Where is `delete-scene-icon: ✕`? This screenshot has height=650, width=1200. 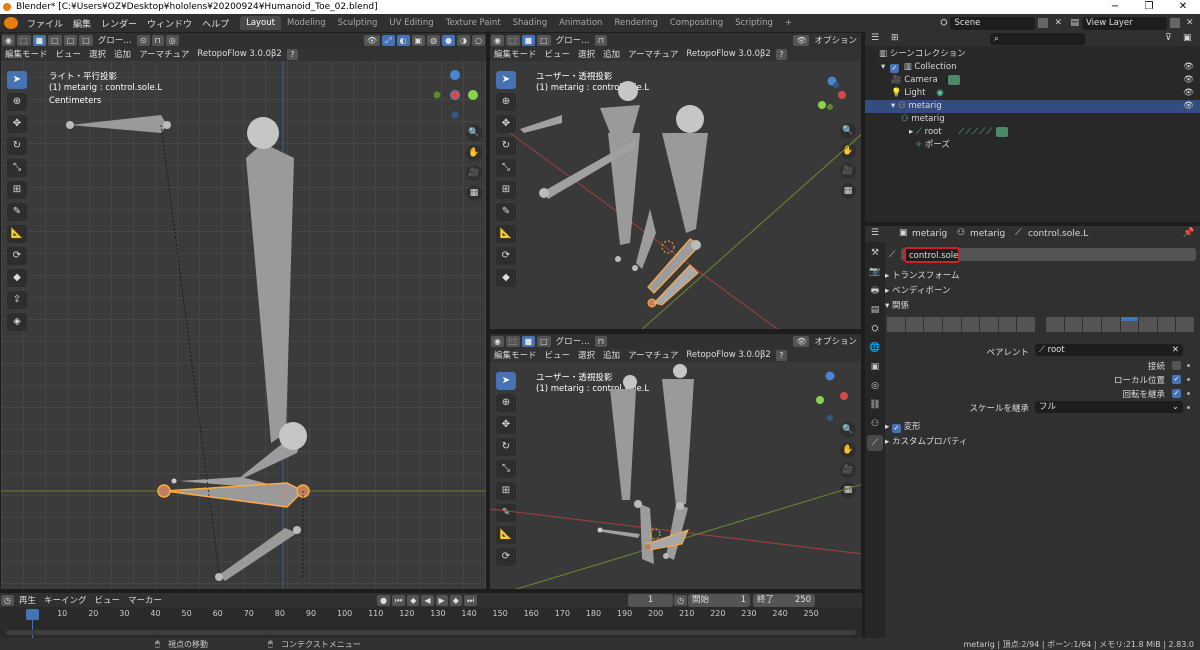 delete-scene-icon: ✕ is located at coordinates (1059, 23).